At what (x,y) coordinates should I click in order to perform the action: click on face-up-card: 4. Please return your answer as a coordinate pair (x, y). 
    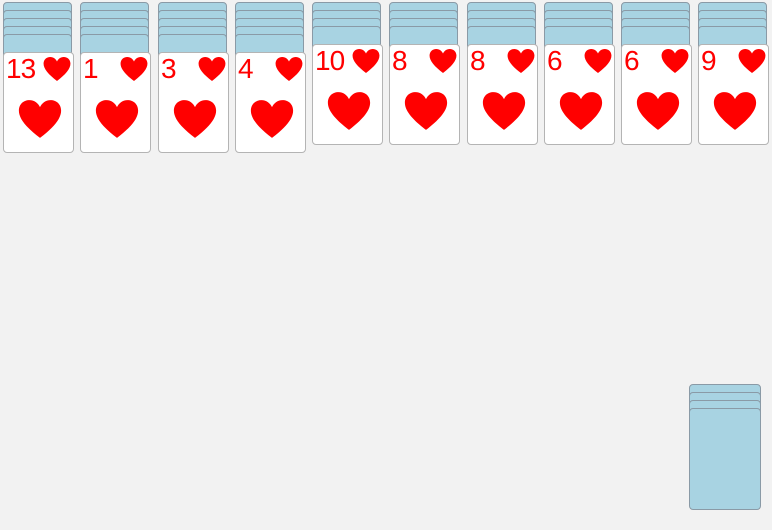
    Looking at the image, I should click on (270, 102).